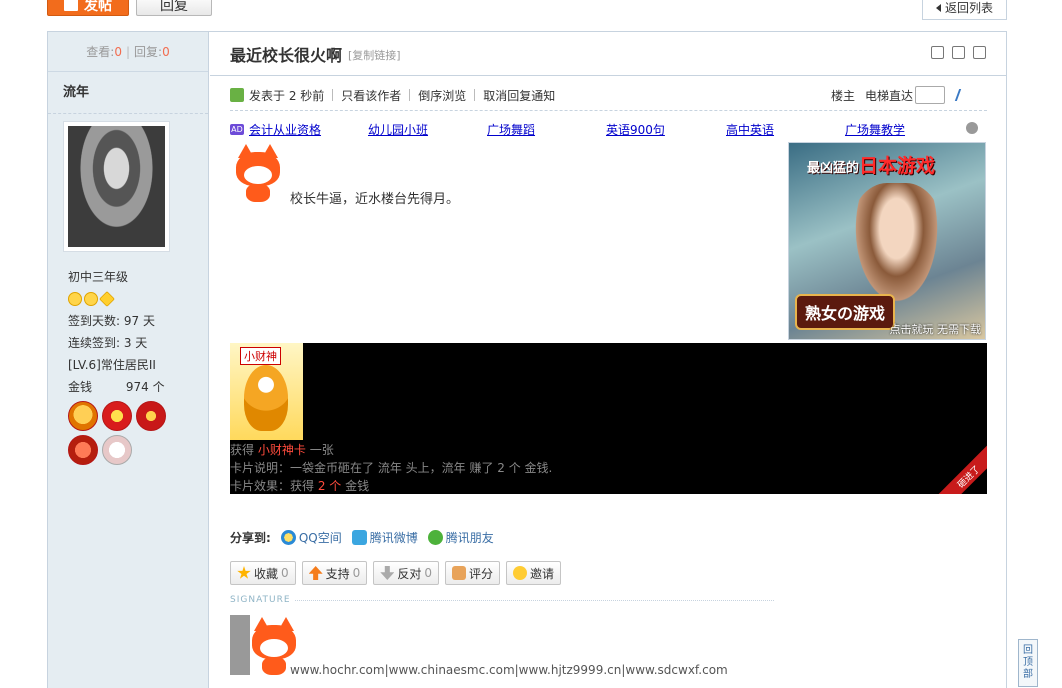 Image resolution: width=1062 pixels, height=688 pixels. What do you see at coordinates (151, 416) in the screenshot?
I see `top-poster-medal-icon` at bounding box center [151, 416].